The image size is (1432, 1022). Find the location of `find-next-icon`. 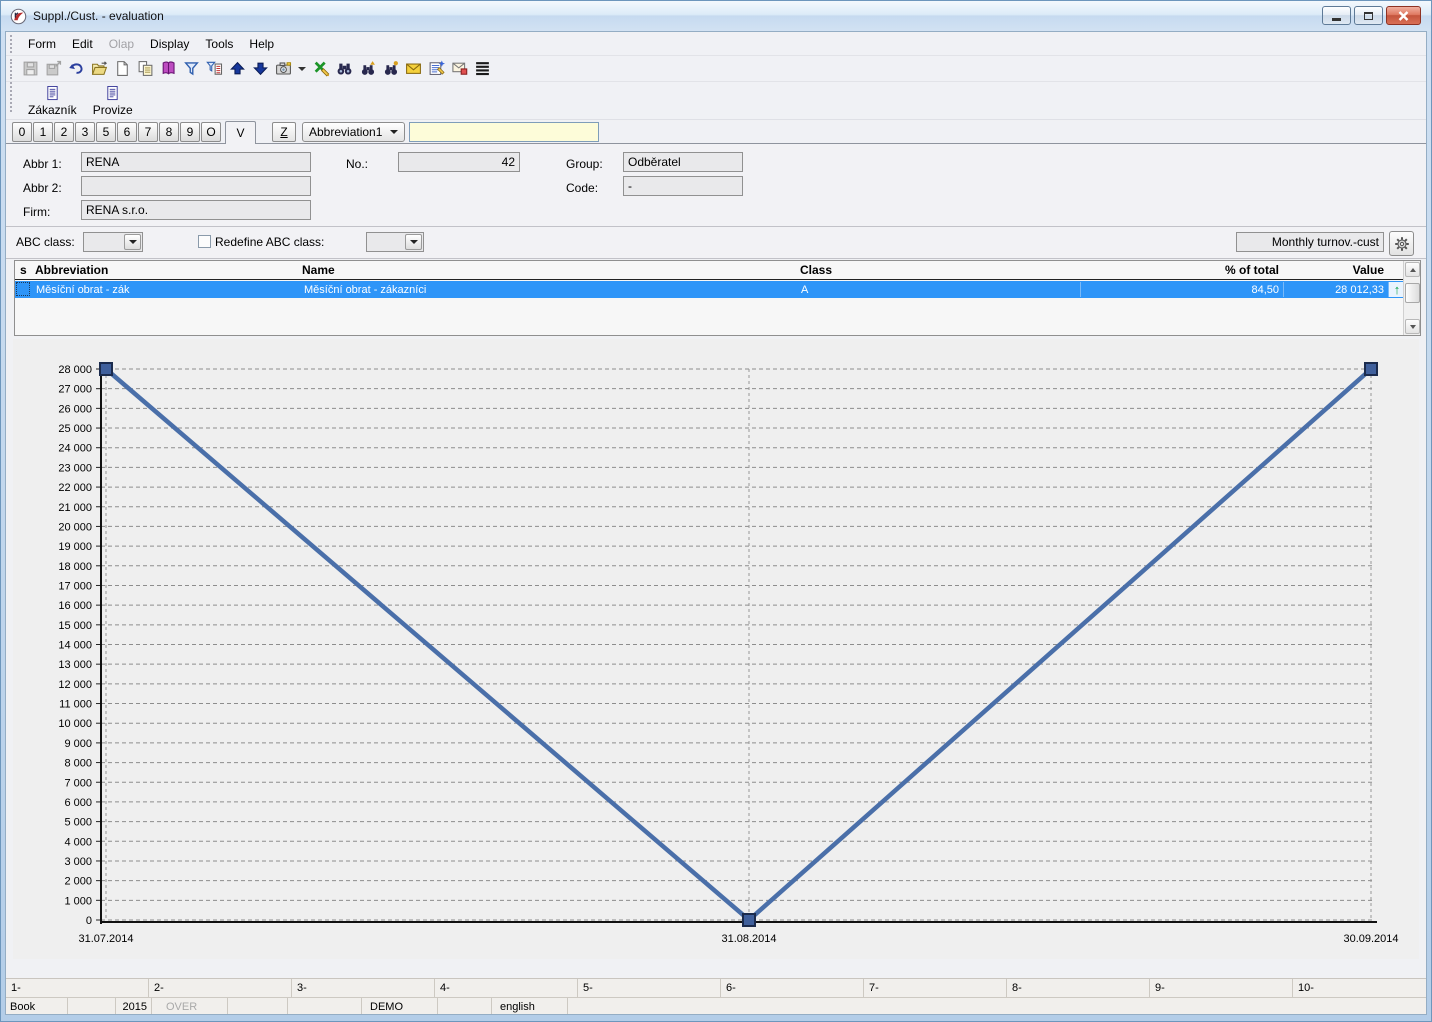

find-next-icon is located at coordinates (390, 68).